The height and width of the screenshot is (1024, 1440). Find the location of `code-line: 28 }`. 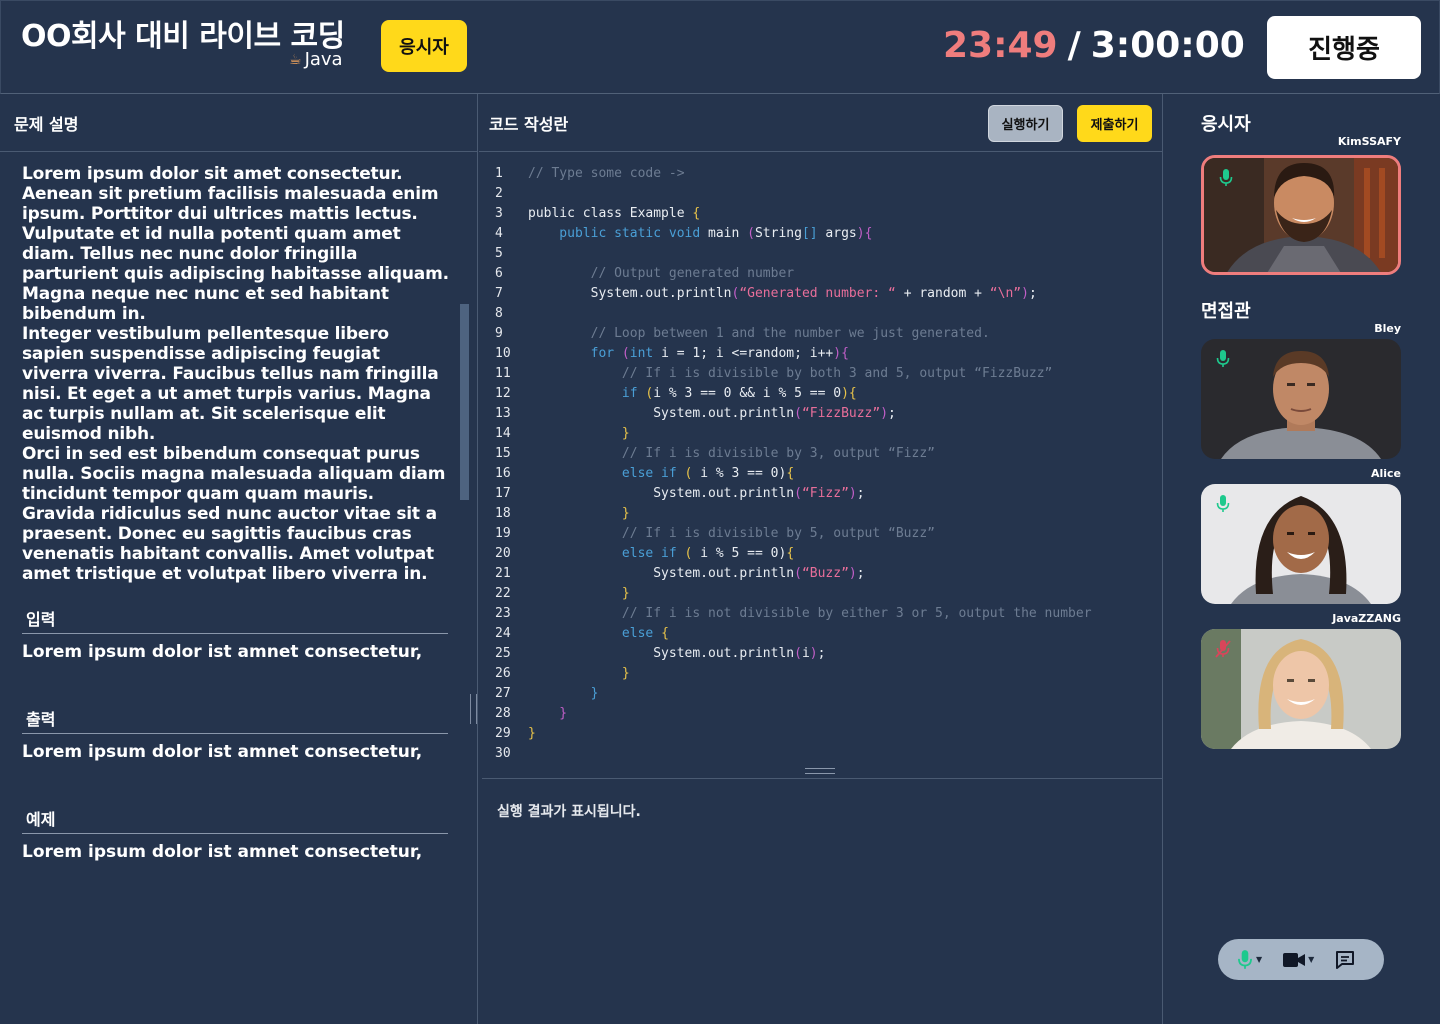

code-line: 28 } is located at coordinates (821, 714).